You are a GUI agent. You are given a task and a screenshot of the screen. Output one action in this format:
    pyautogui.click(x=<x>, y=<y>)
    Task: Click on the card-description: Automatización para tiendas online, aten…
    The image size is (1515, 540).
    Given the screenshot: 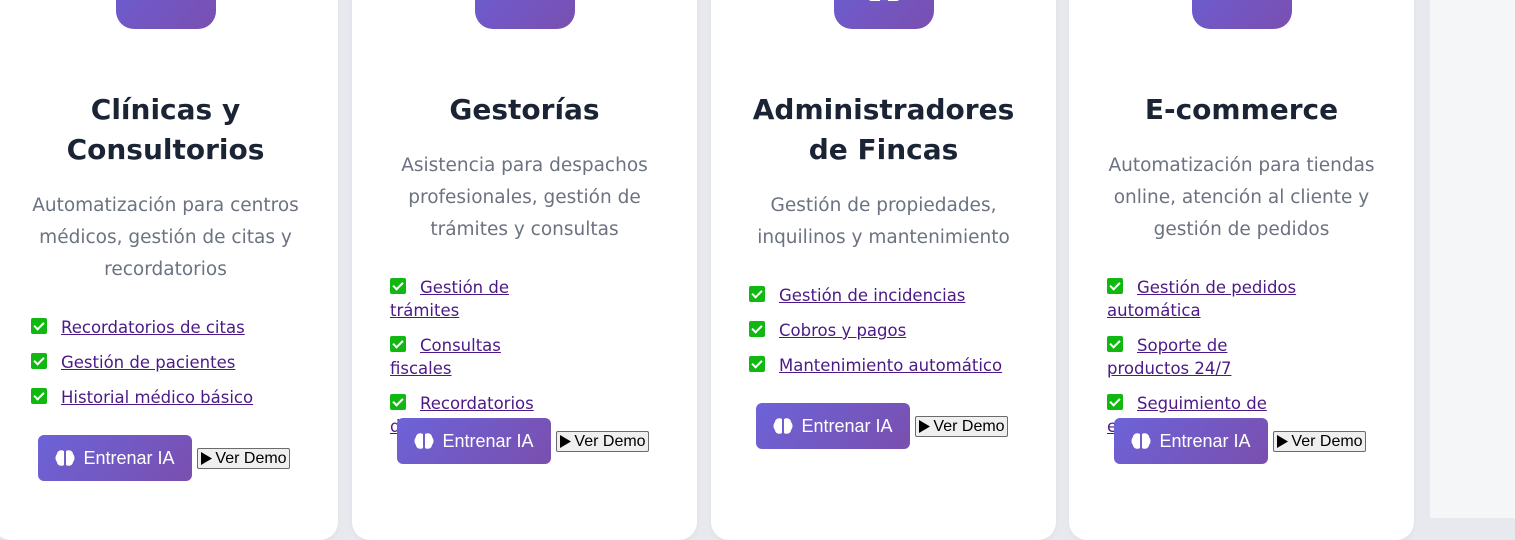 What is the action you would take?
    pyautogui.click(x=1241, y=197)
    